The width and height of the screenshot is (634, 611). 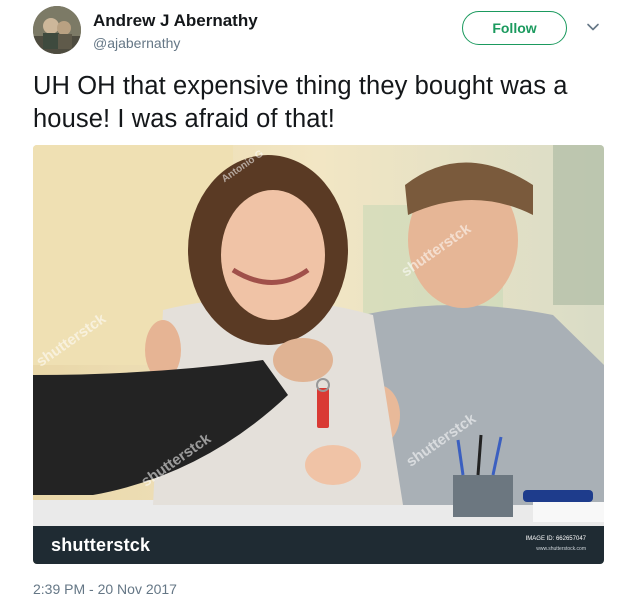 I want to click on chevron-down-icon, so click(x=593, y=27).